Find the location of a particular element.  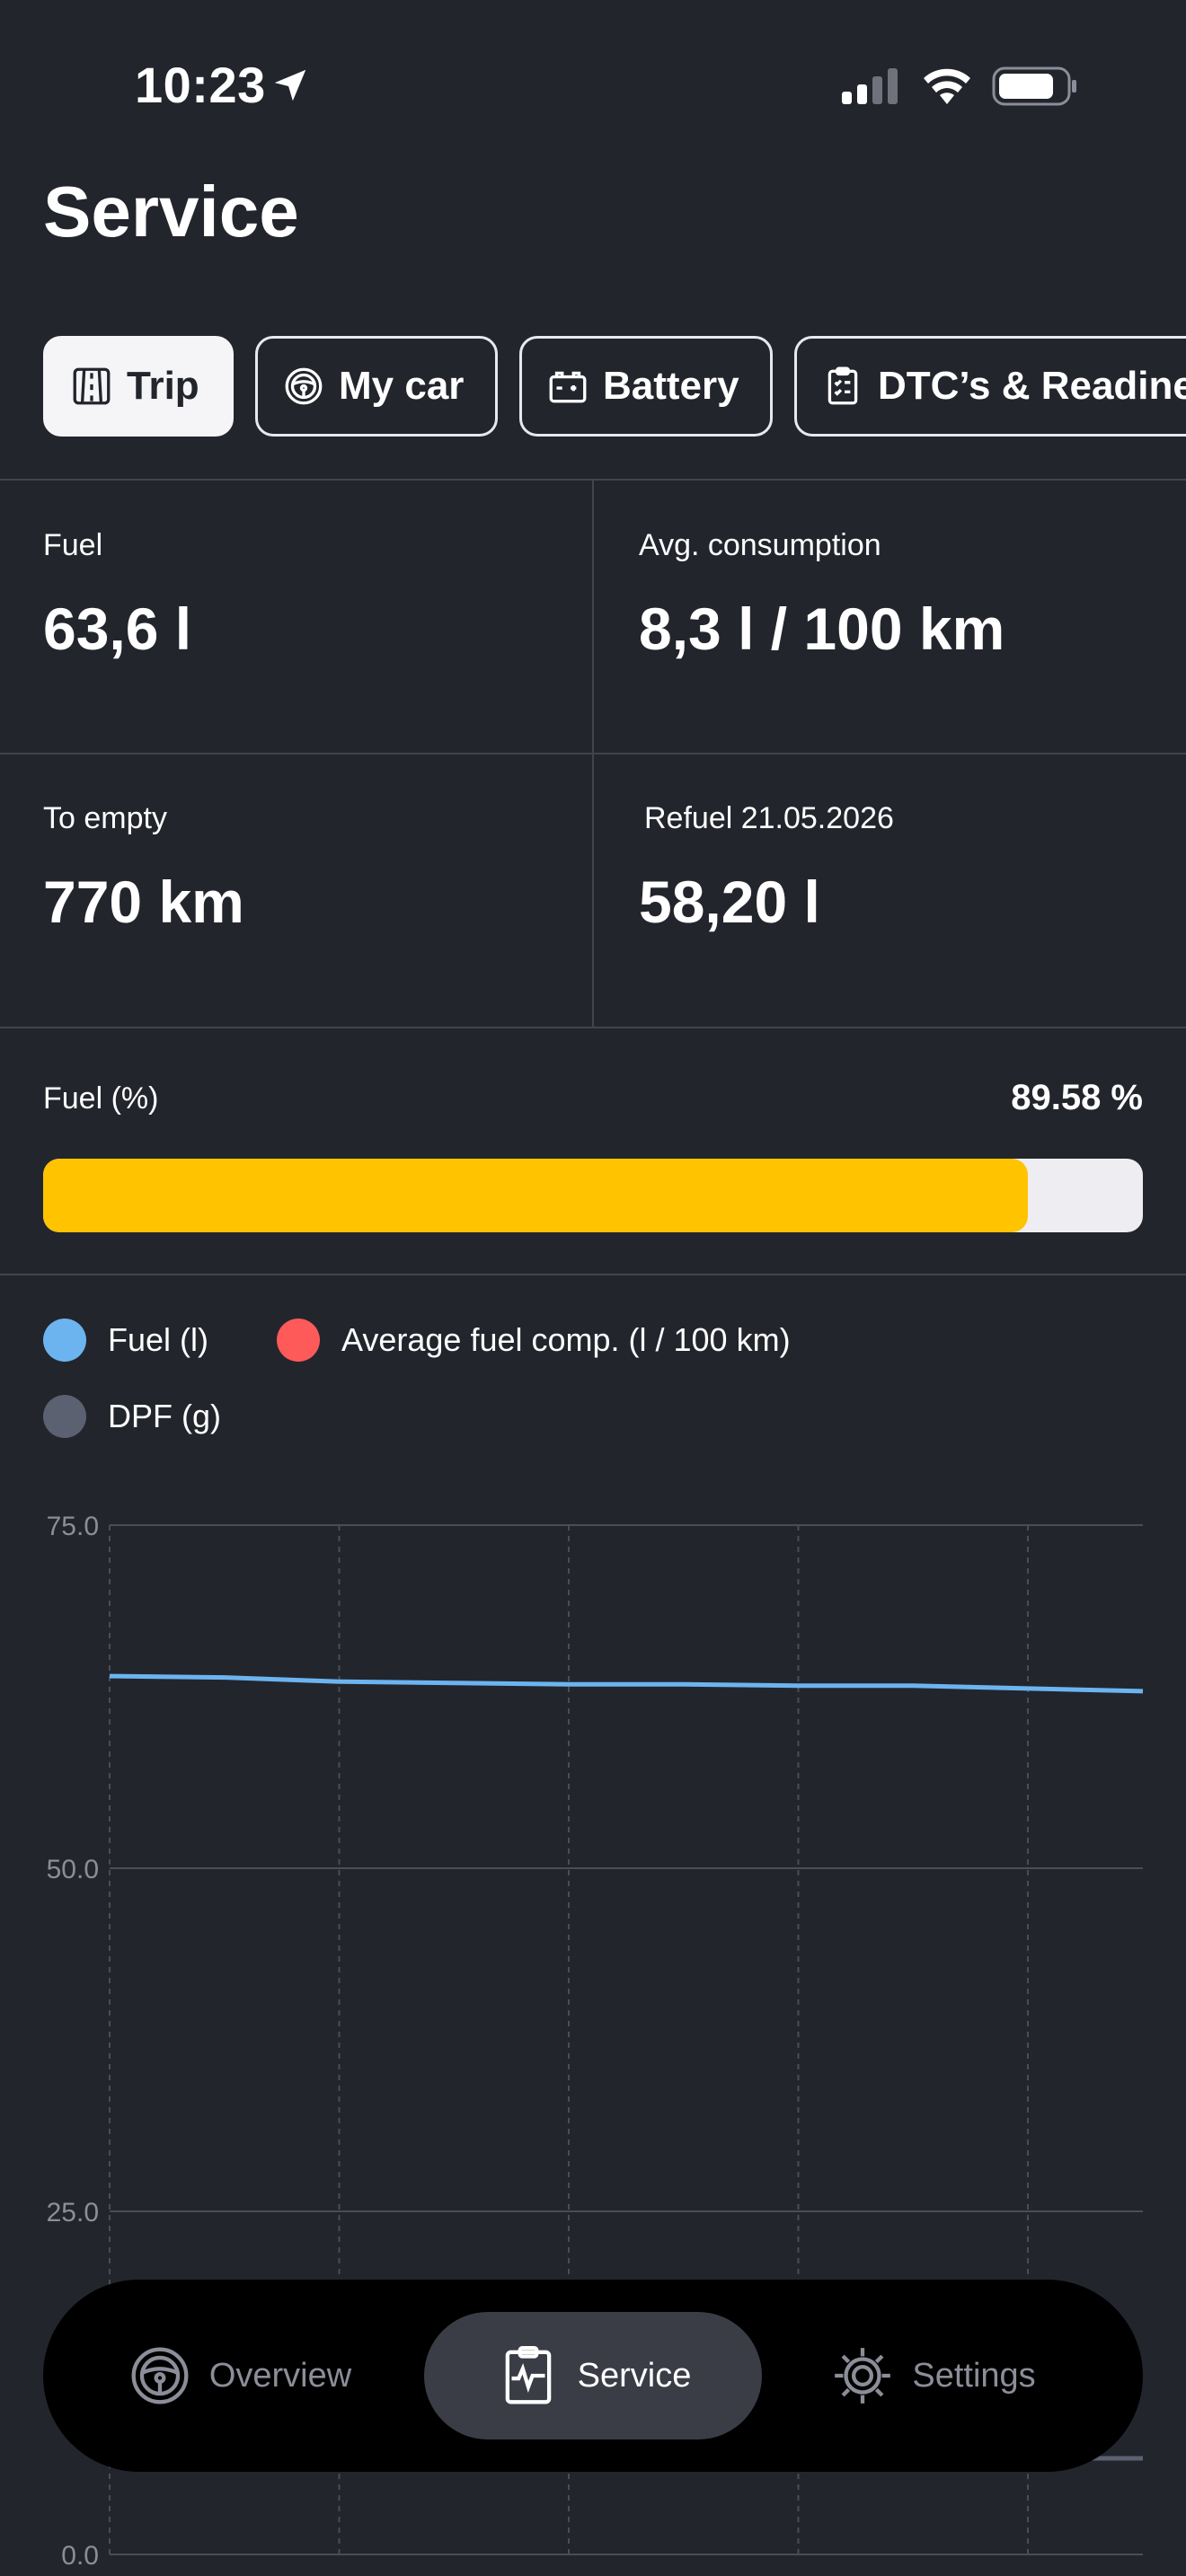

stat-value-refuel: 58,20 l is located at coordinates (729, 902).